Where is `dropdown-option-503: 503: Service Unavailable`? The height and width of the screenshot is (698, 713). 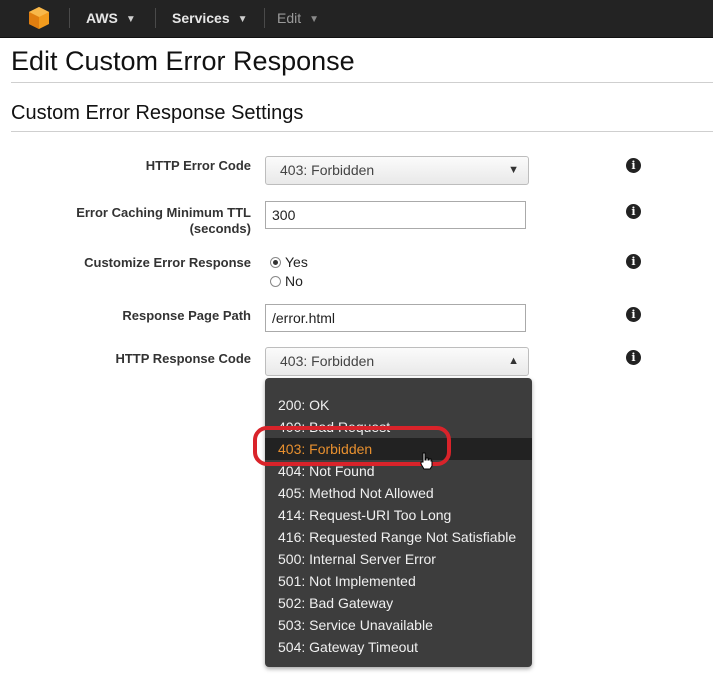
dropdown-option-503: 503: Service Unavailable is located at coordinates (398, 625).